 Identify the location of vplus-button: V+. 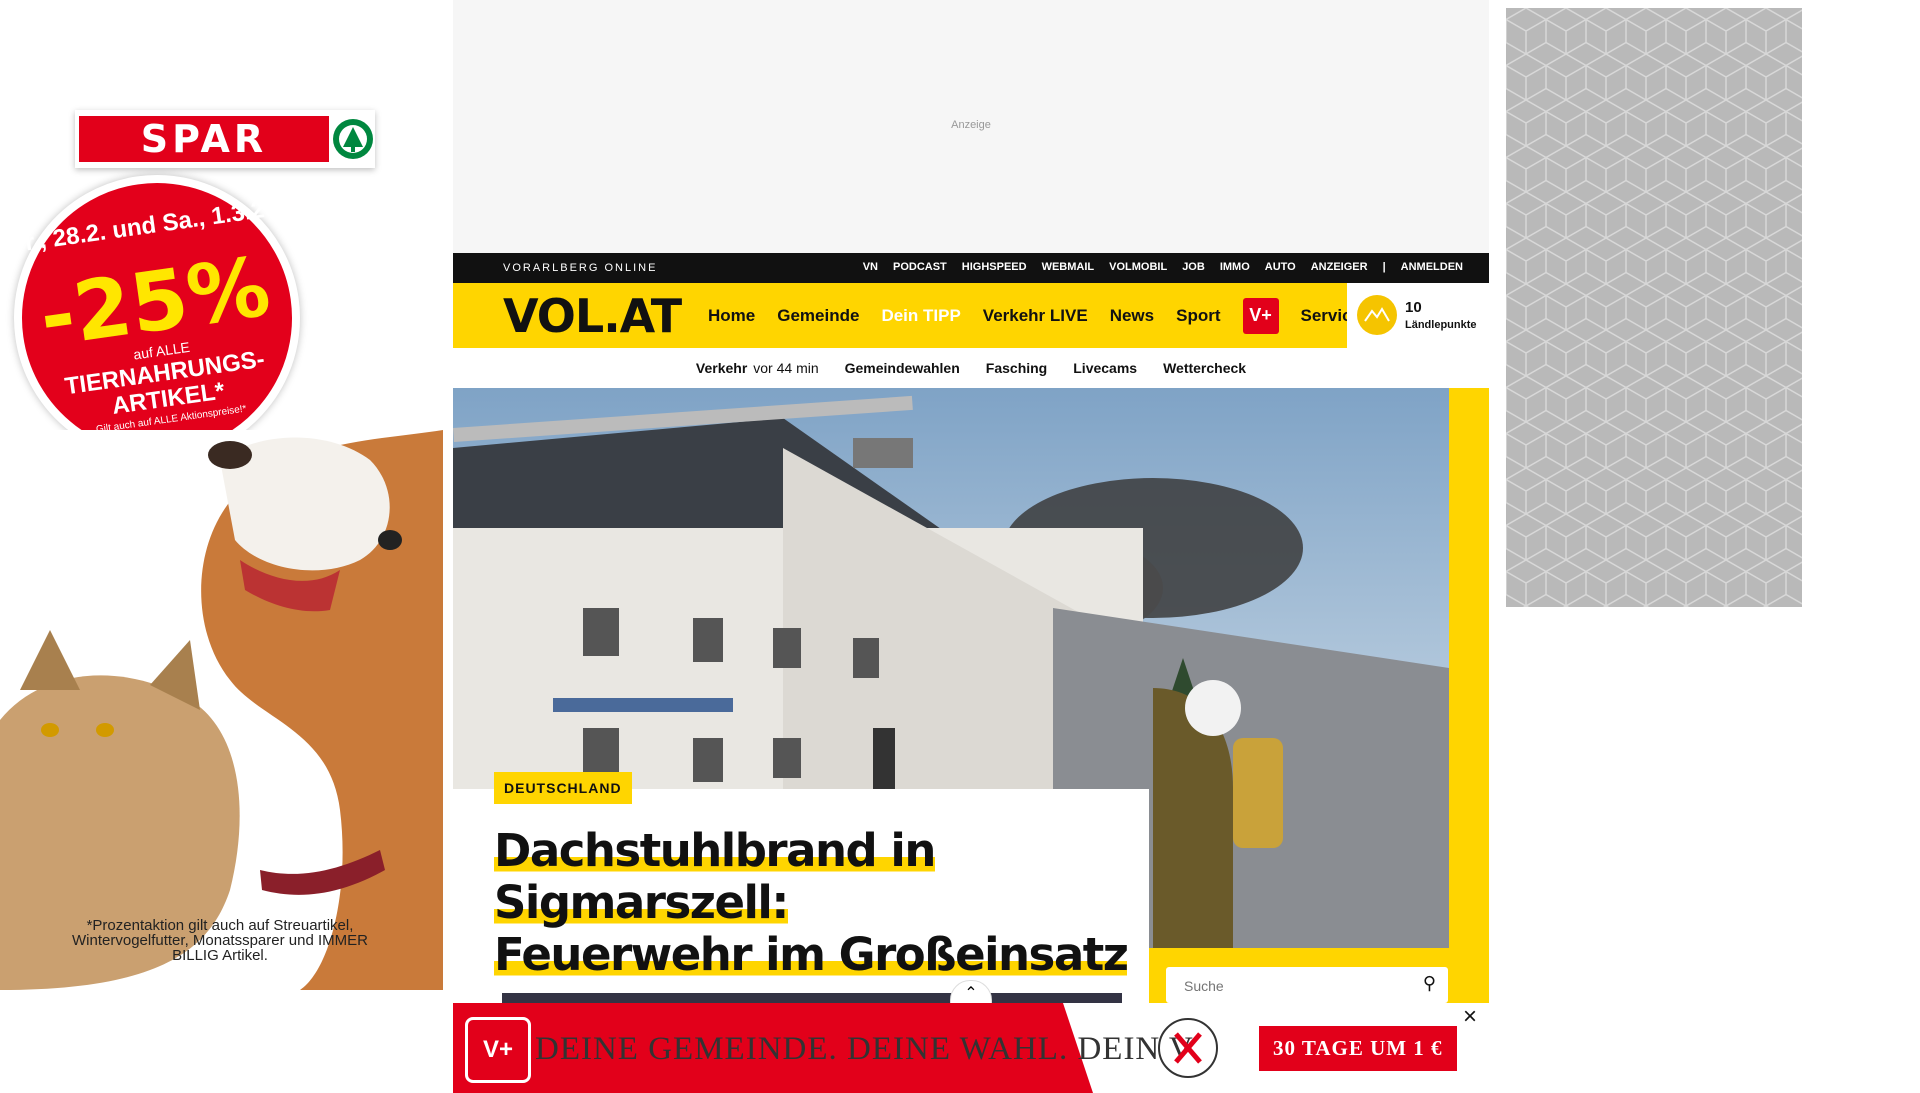
(1260, 315).